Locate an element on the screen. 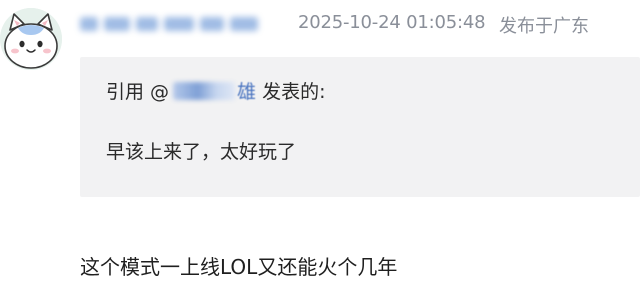 This screenshot has width=640, height=285. post-timestamp: 2025-10-24 01:05:48 is located at coordinates (392, 22).